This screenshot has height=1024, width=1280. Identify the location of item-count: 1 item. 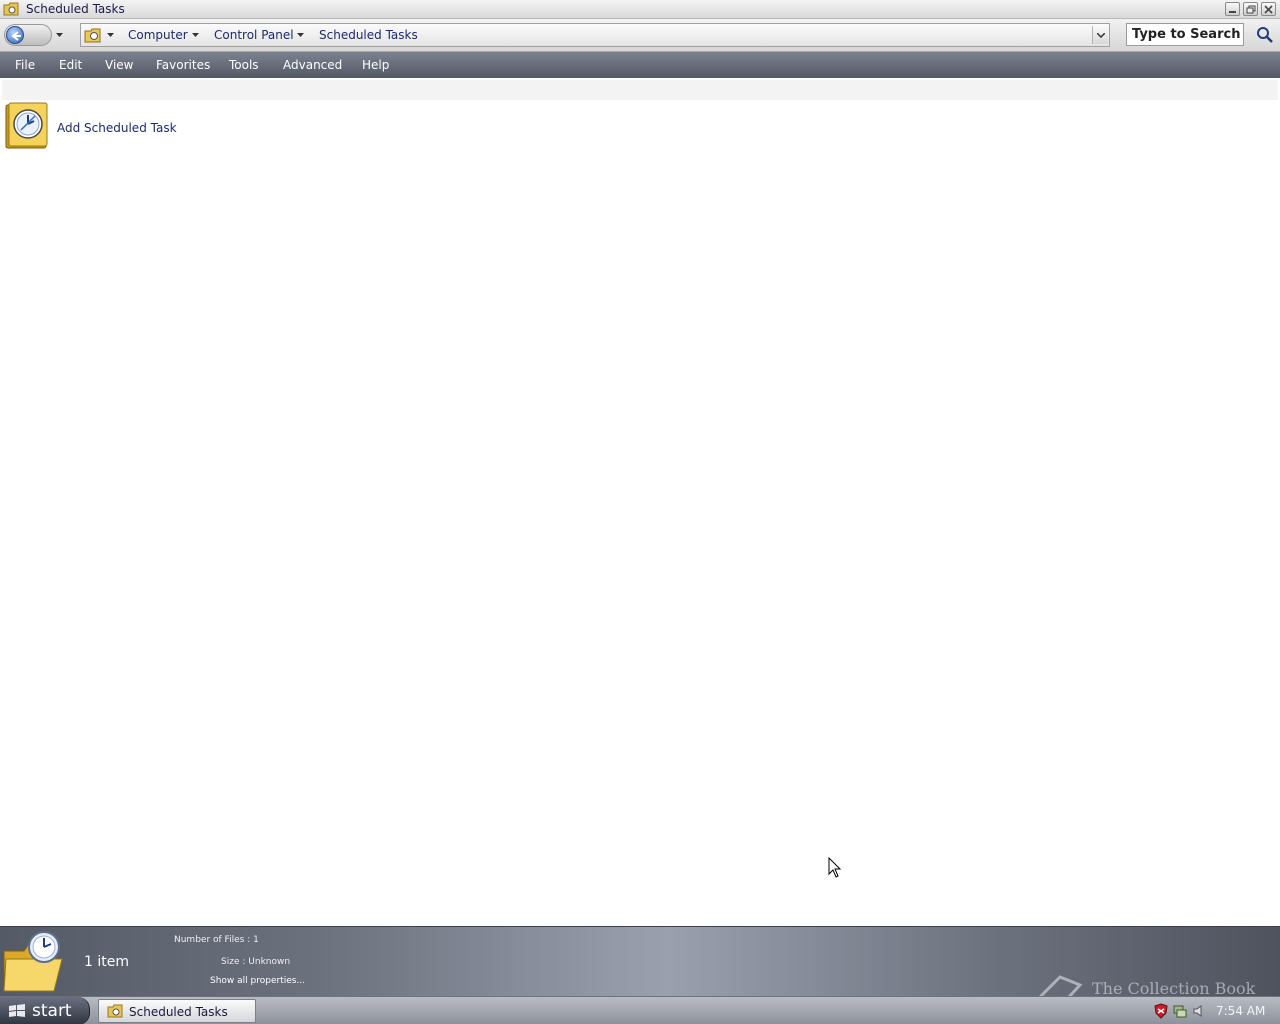
(106, 962).